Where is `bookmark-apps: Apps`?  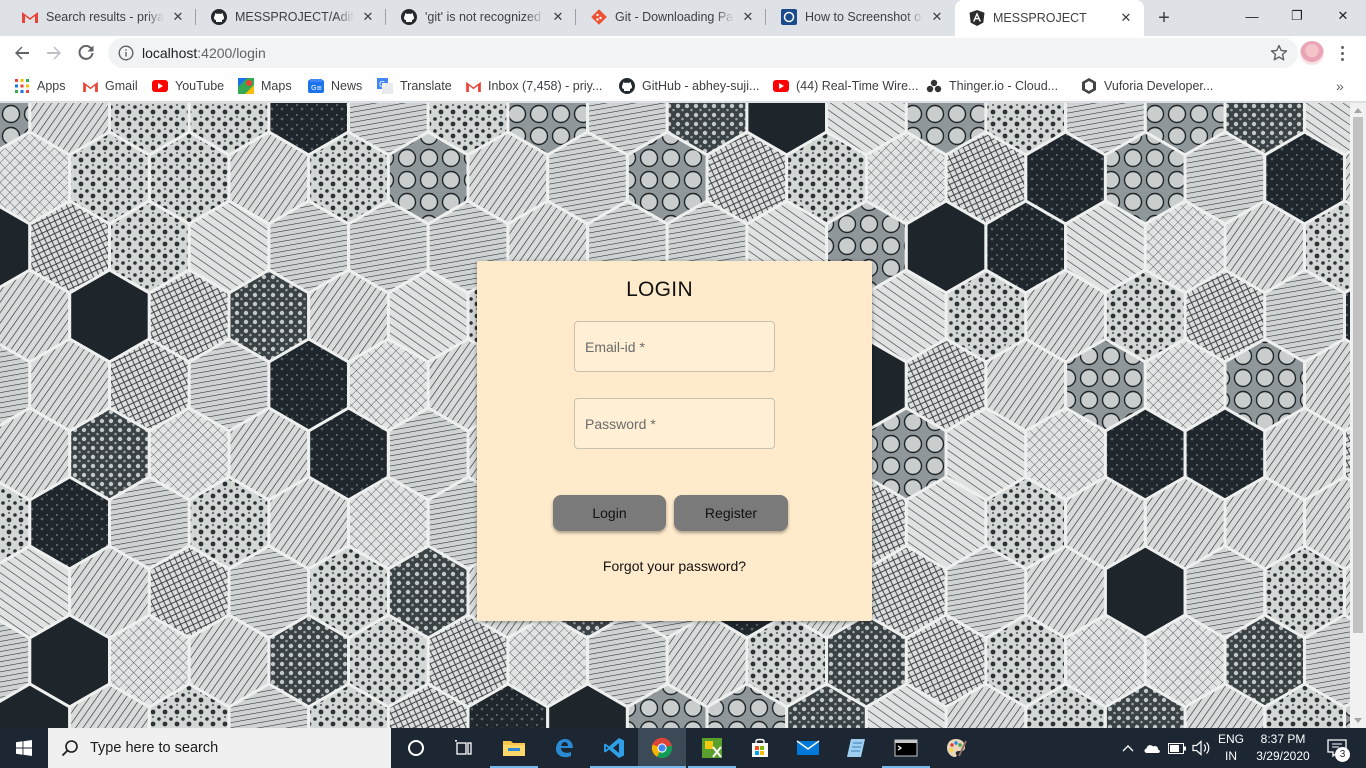
bookmark-apps: Apps is located at coordinates (40, 86).